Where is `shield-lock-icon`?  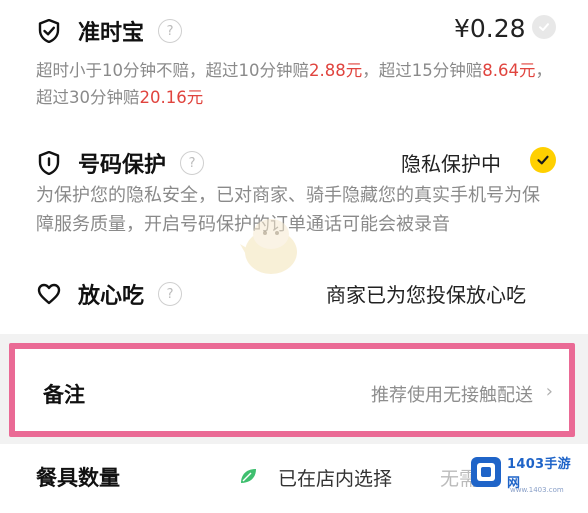
shield-lock-icon is located at coordinates (49, 163).